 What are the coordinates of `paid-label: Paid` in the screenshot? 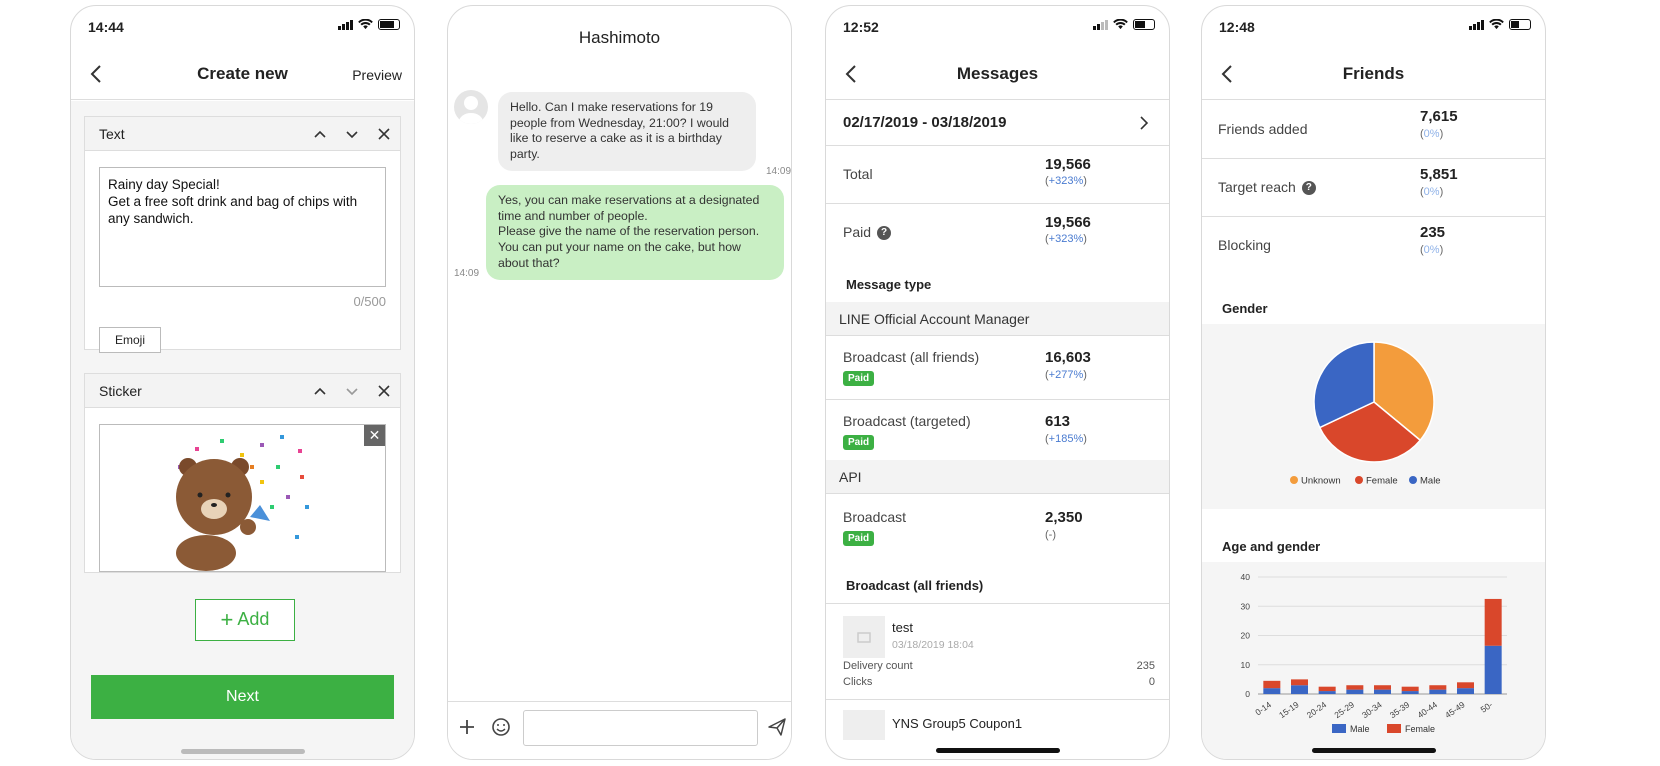 It's located at (857, 232).